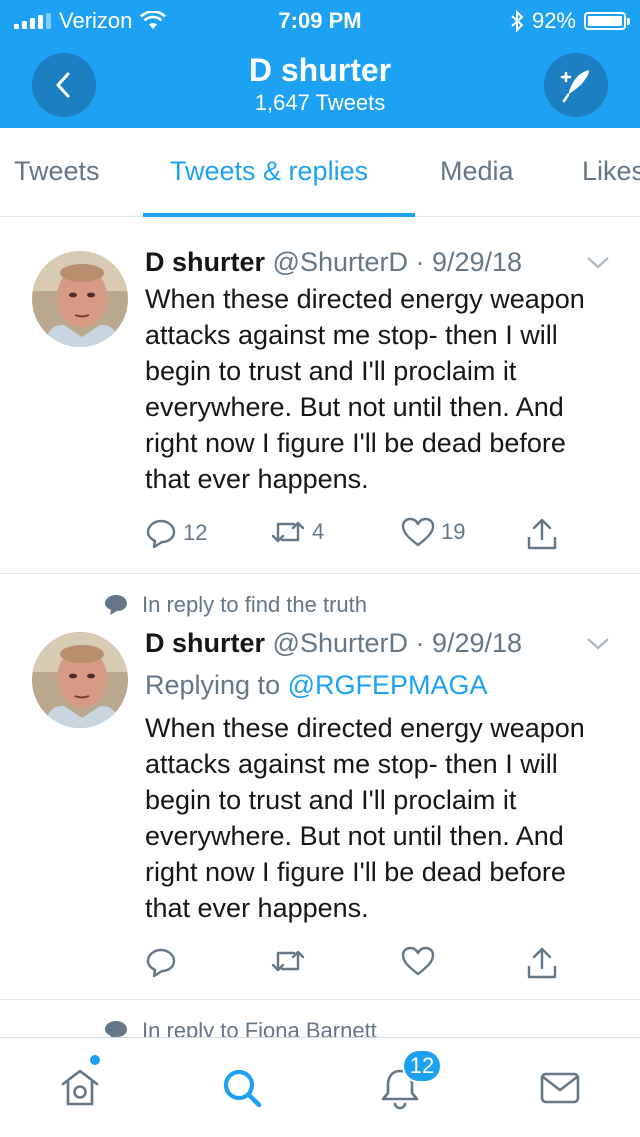 This screenshot has height=1137, width=640. What do you see at coordinates (453, 531) in the screenshot?
I see `like-count: 19` at bounding box center [453, 531].